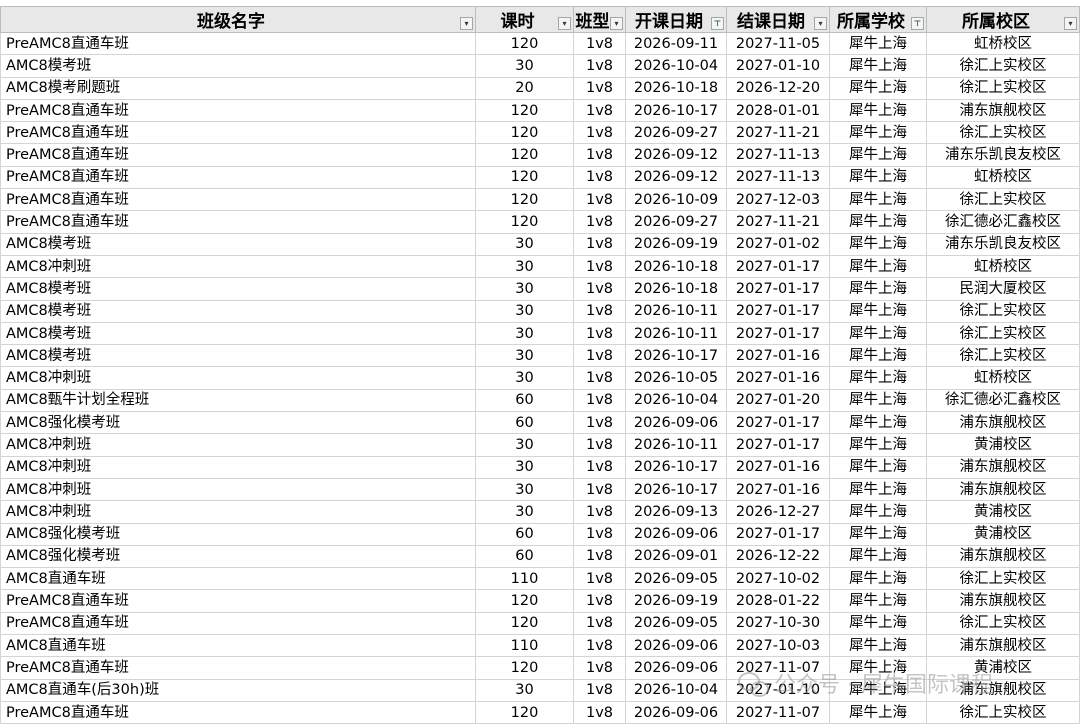 This screenshot has width=1080, height=724. I want to click on cell-class-name: AMC8直通车(后30h)班, so click(238, 690).